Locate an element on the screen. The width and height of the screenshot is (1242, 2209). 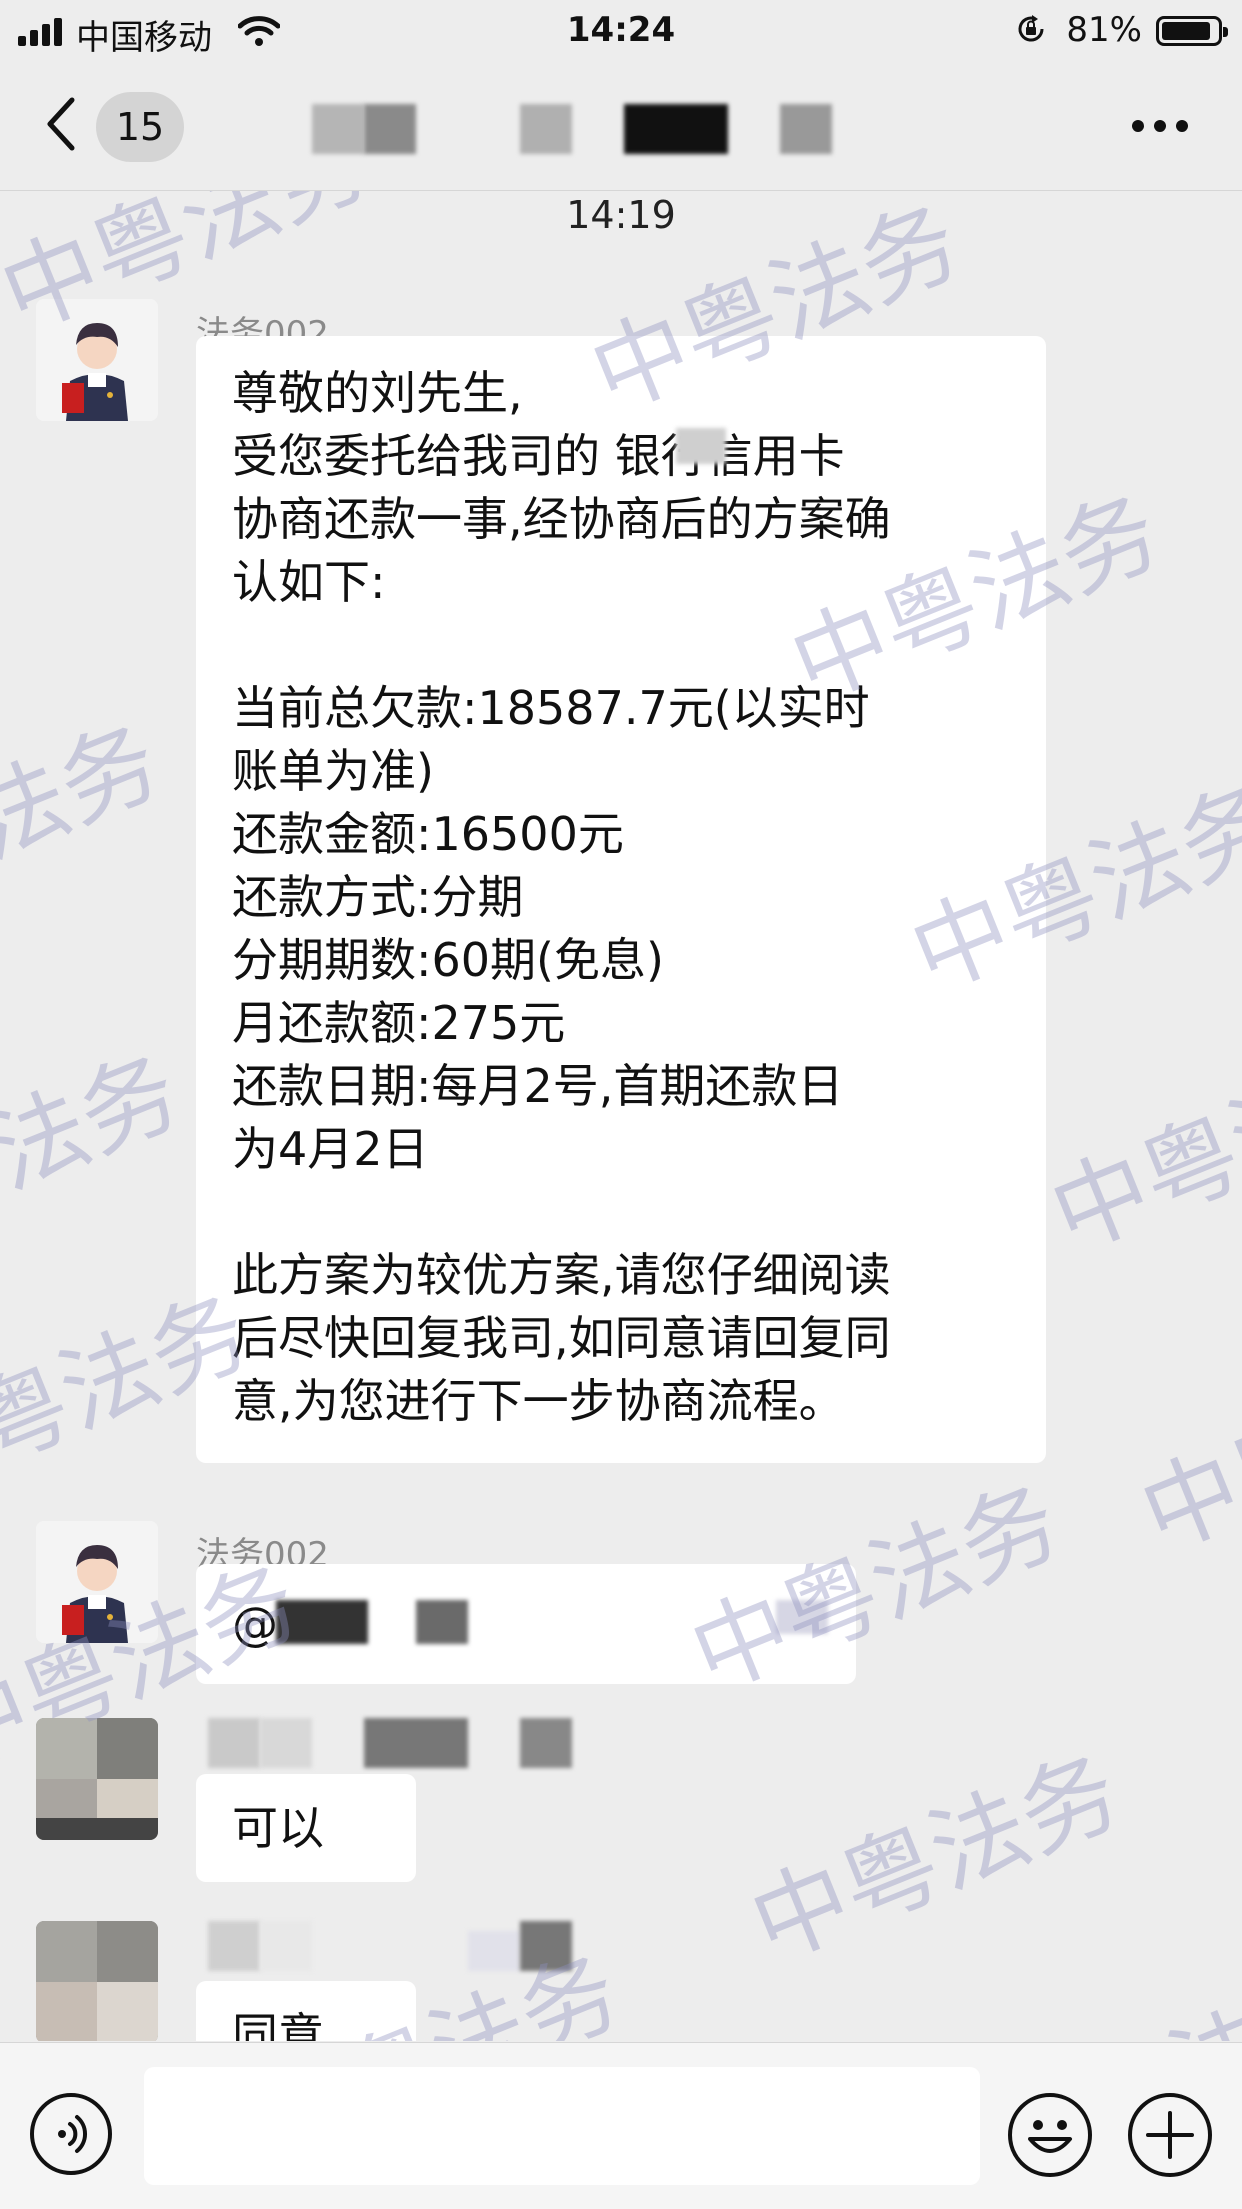
message-bubble: 同意 is located at coordinates (306, 2011).